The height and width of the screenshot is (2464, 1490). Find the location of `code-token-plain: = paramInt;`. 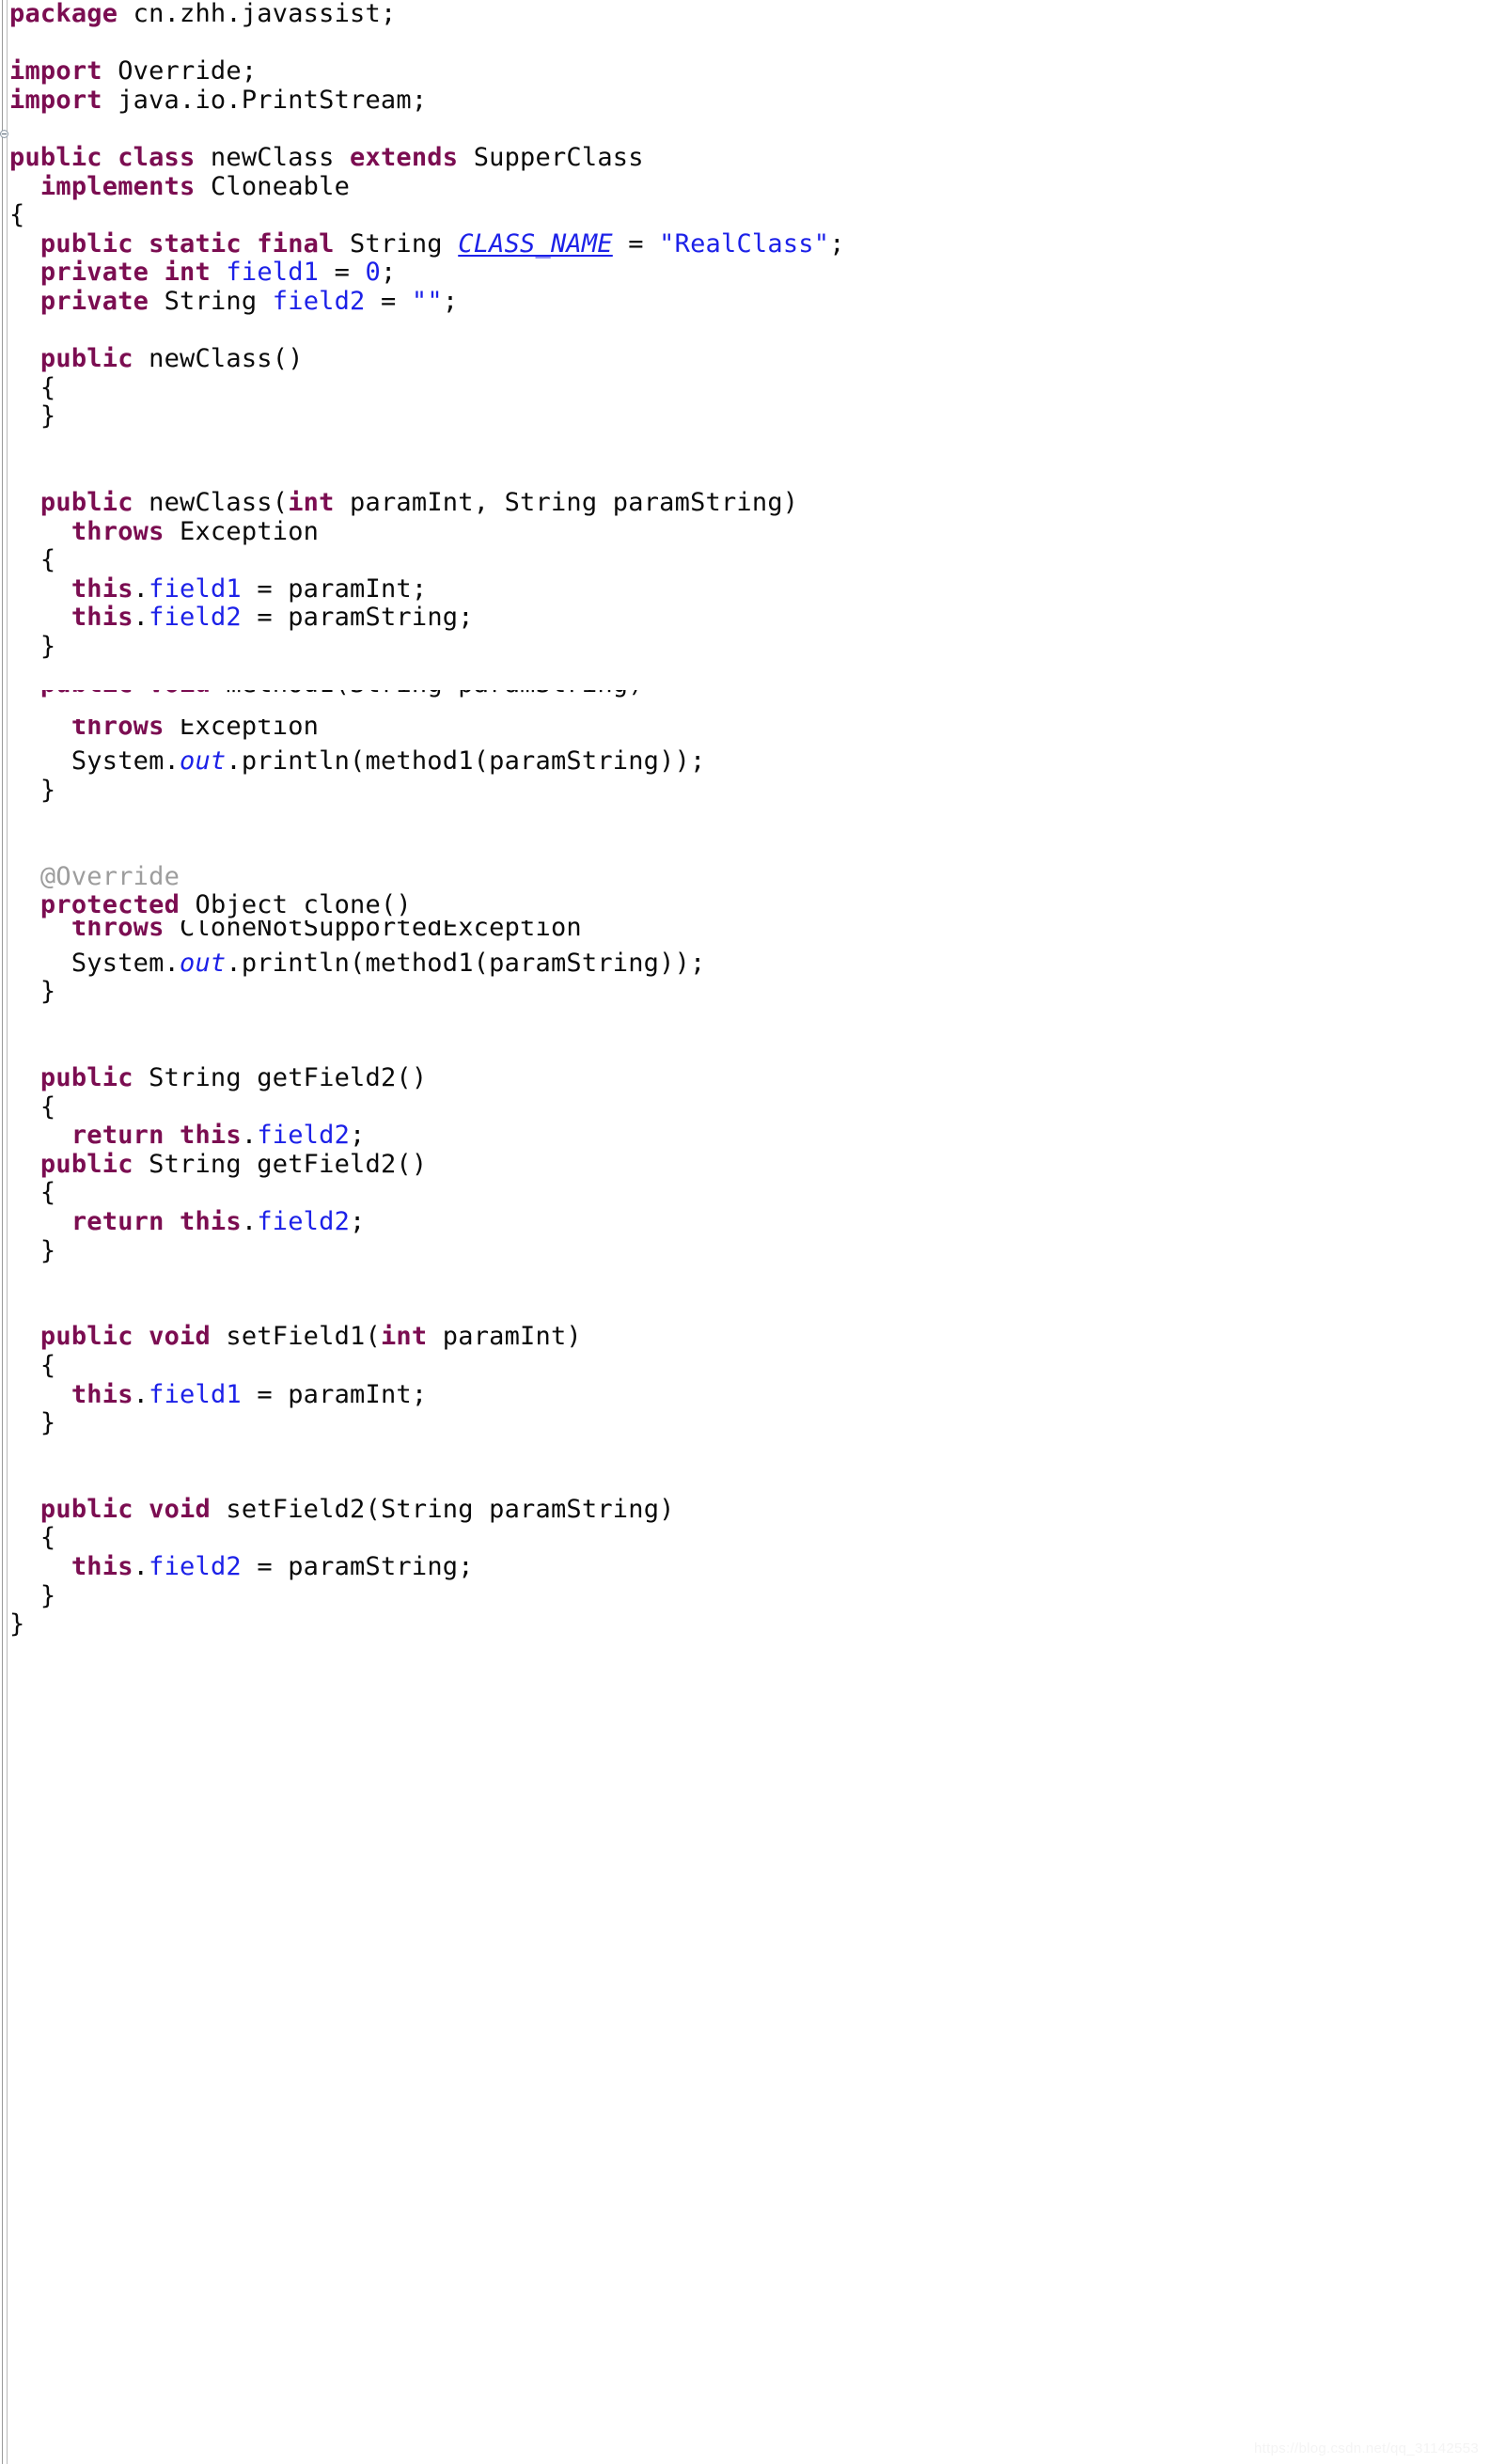

code-token-plain: = paramInt; is located at coordinates (335, 1394).